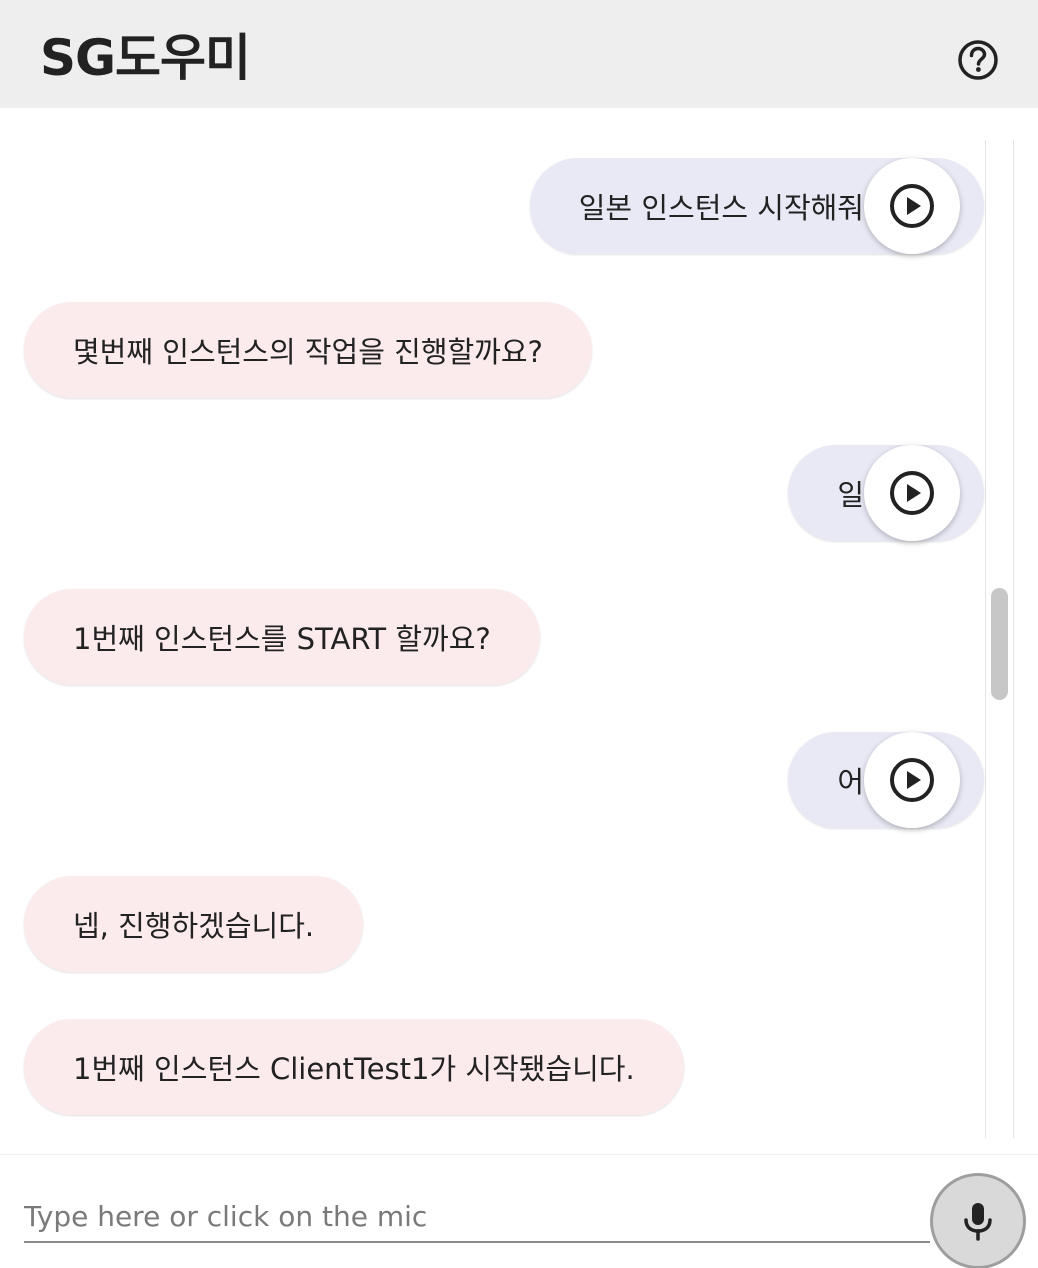 The width and height of the screenshot is (1038, 1268). I want to click on user-message: 일, so click(886, 493).